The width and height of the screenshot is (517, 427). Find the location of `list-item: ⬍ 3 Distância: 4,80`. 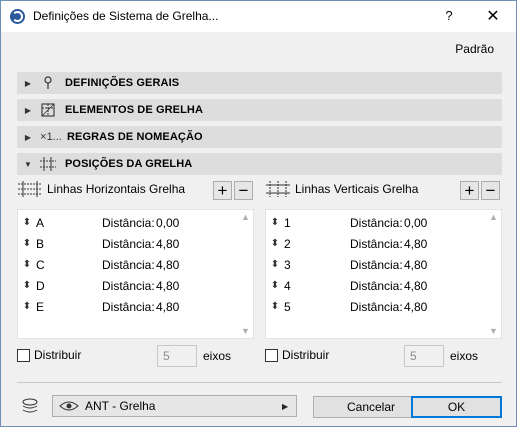

list-item: ⬍ 3 Distância: 4,80 is located at coordinates (376, 264).